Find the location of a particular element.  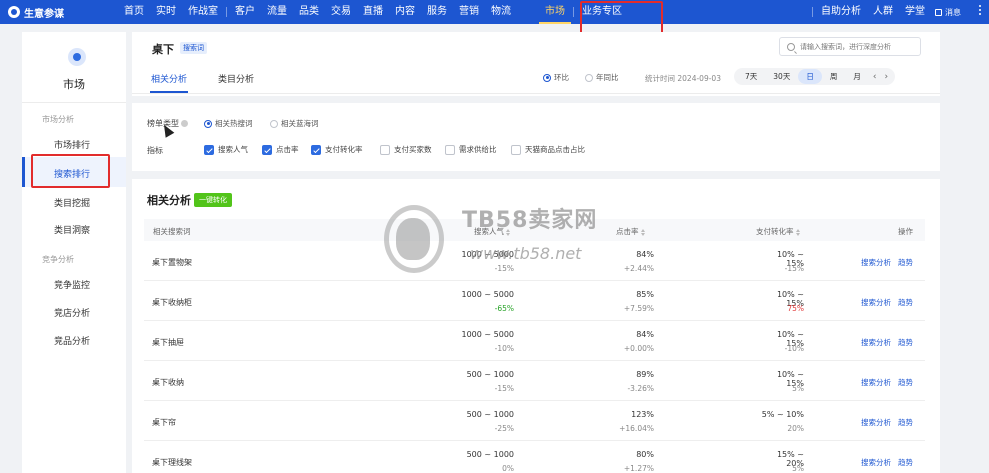

keyword-search is located at coordinates (850, 46).